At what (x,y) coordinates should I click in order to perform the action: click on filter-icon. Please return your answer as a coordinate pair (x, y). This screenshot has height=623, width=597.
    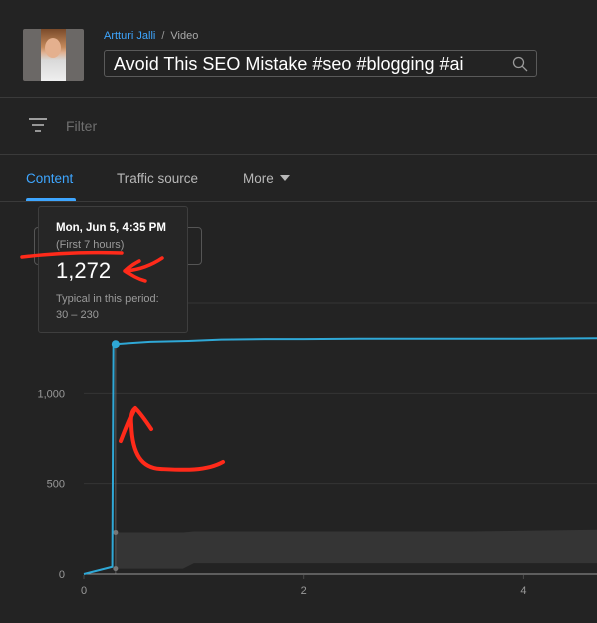
    Looking at the image, I should click on (38, 125).